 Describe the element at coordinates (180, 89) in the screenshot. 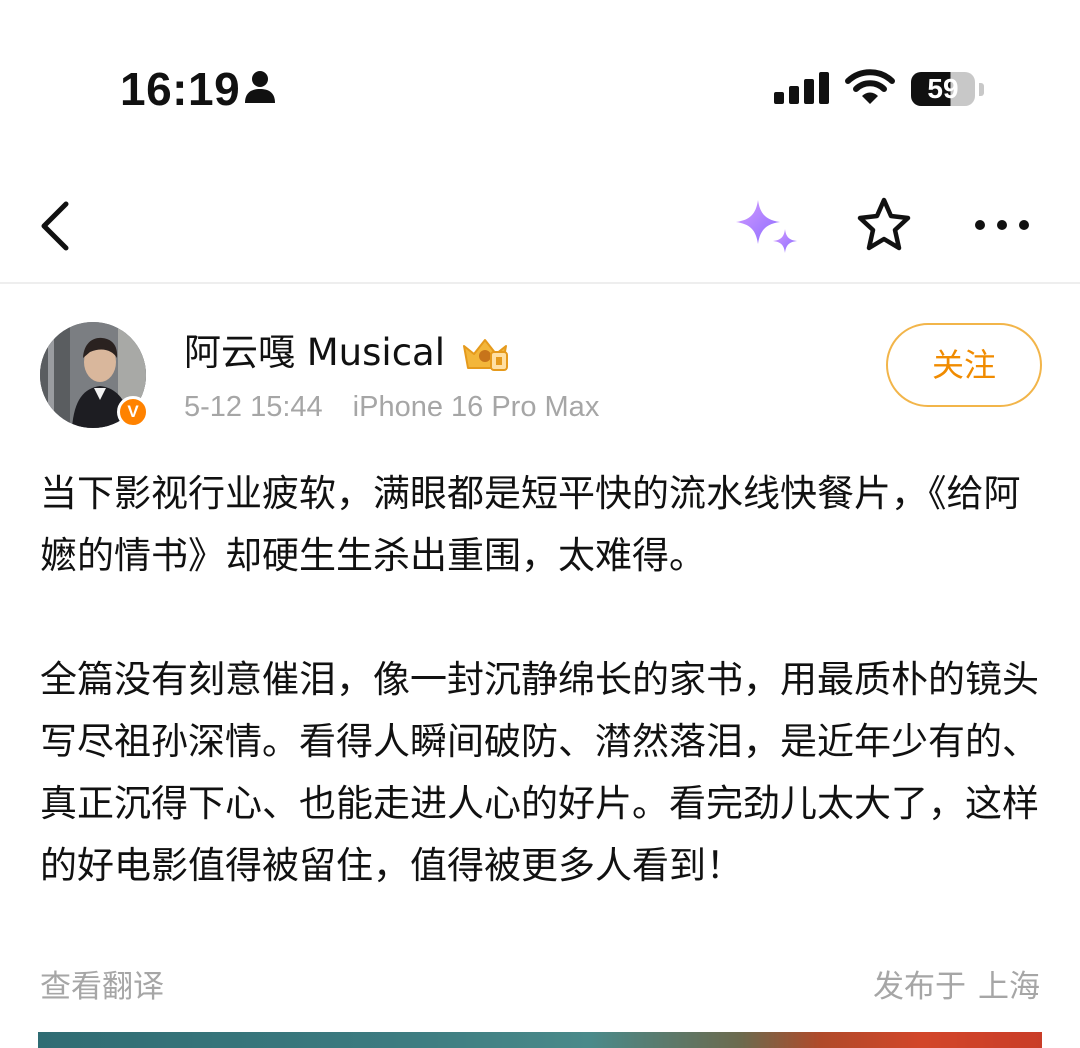

I see `status-time: 16:19` at that location.